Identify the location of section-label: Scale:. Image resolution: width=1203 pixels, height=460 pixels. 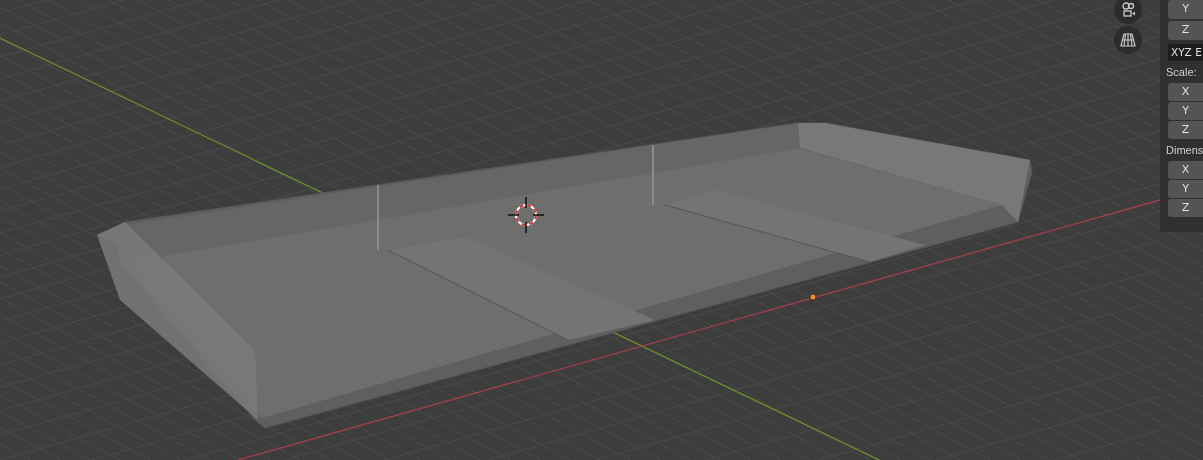
(1182, 72).